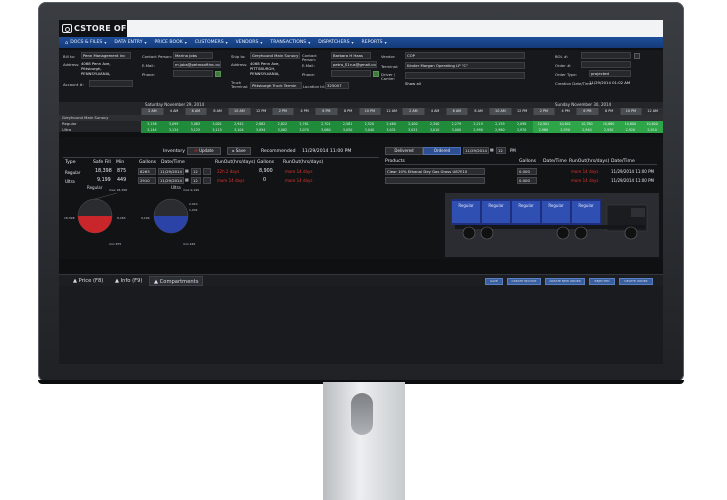 The width and height of the screenshot is (727, 500). What do you see at coordinates (608, 130) in the screenshot?
I see `schedule-cell: 2,930` at bounding box center [608, 130].